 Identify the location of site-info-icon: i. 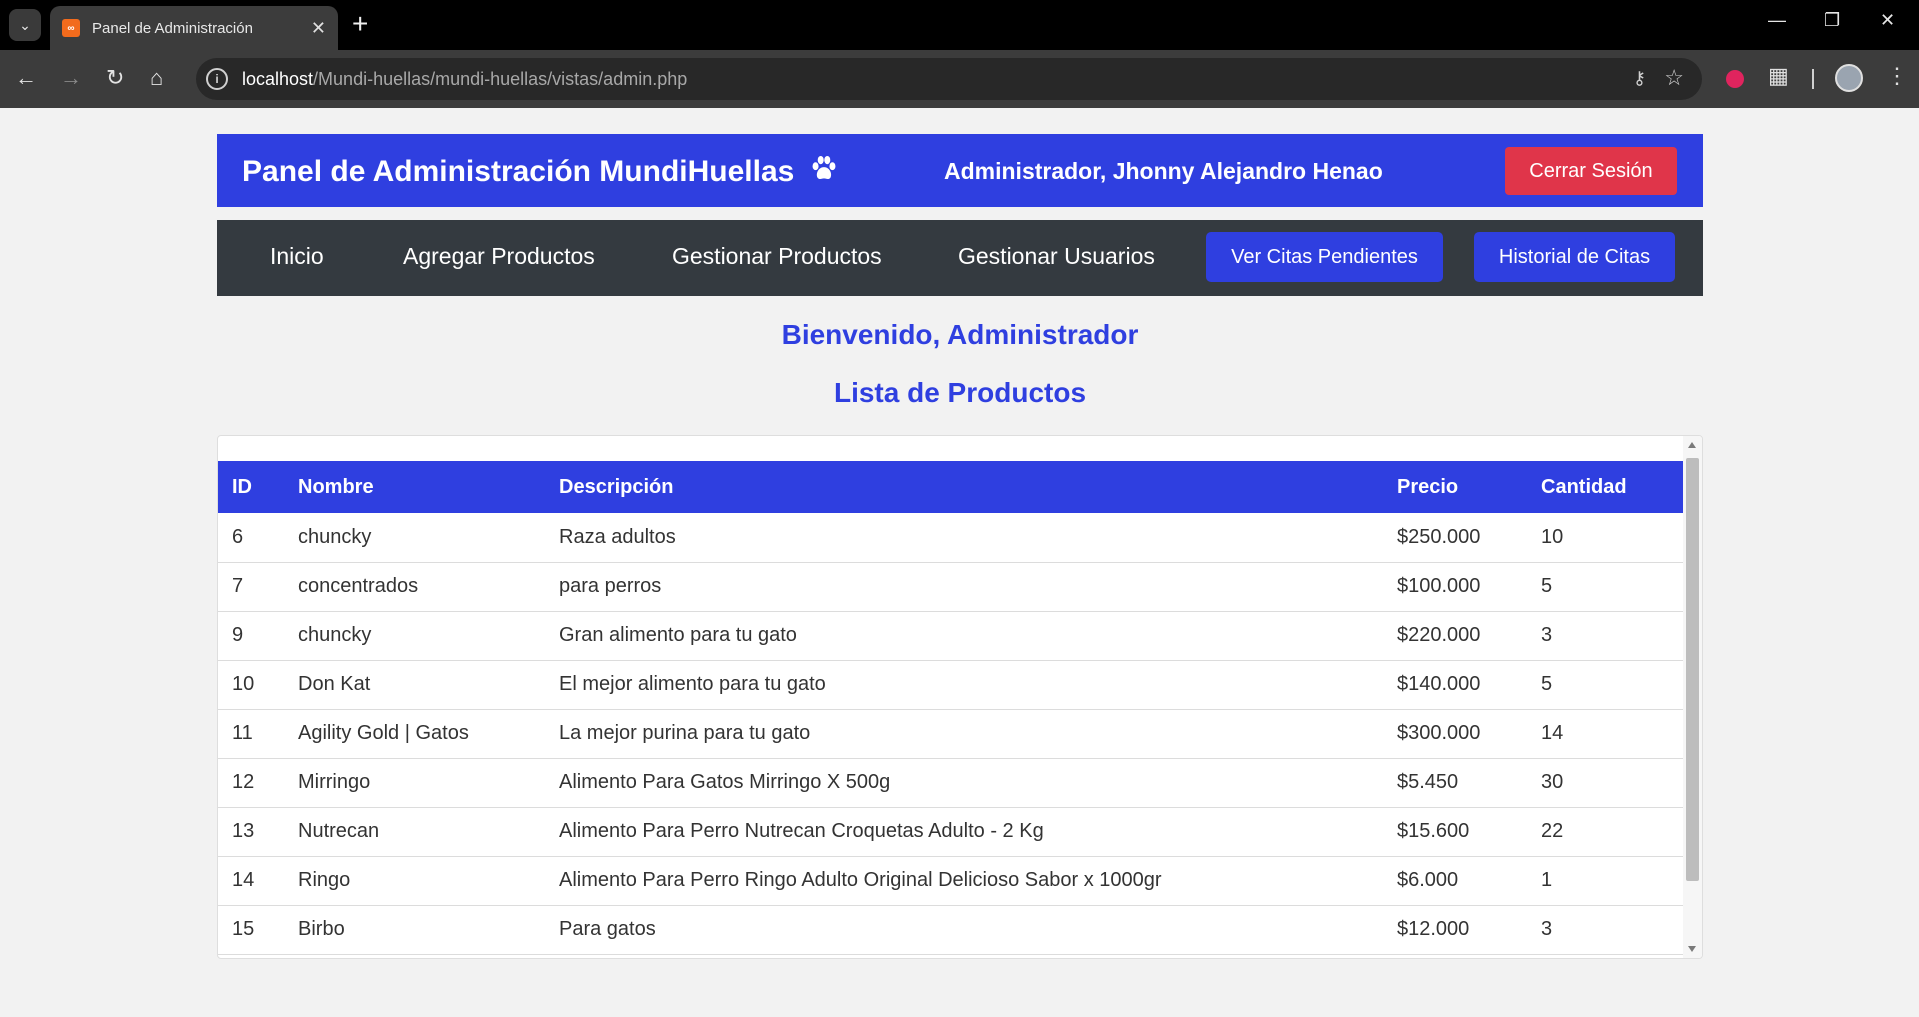
(217, 79).